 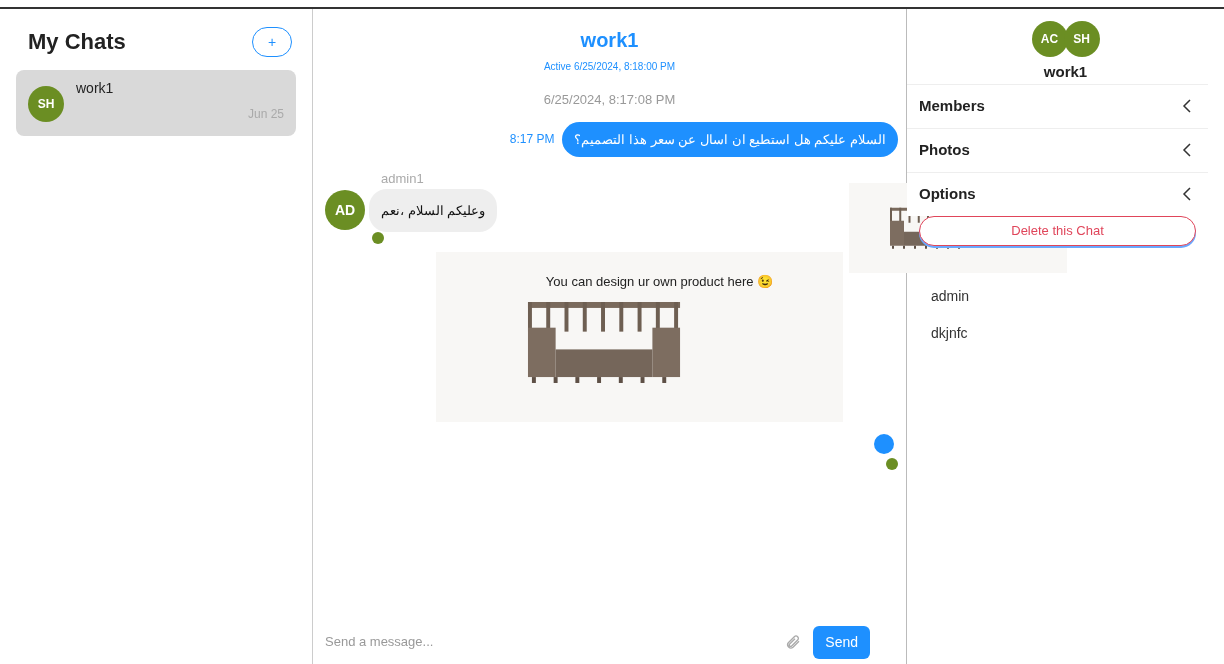 I want to click on sending-indicator-icon, so click(x=884, y=444).